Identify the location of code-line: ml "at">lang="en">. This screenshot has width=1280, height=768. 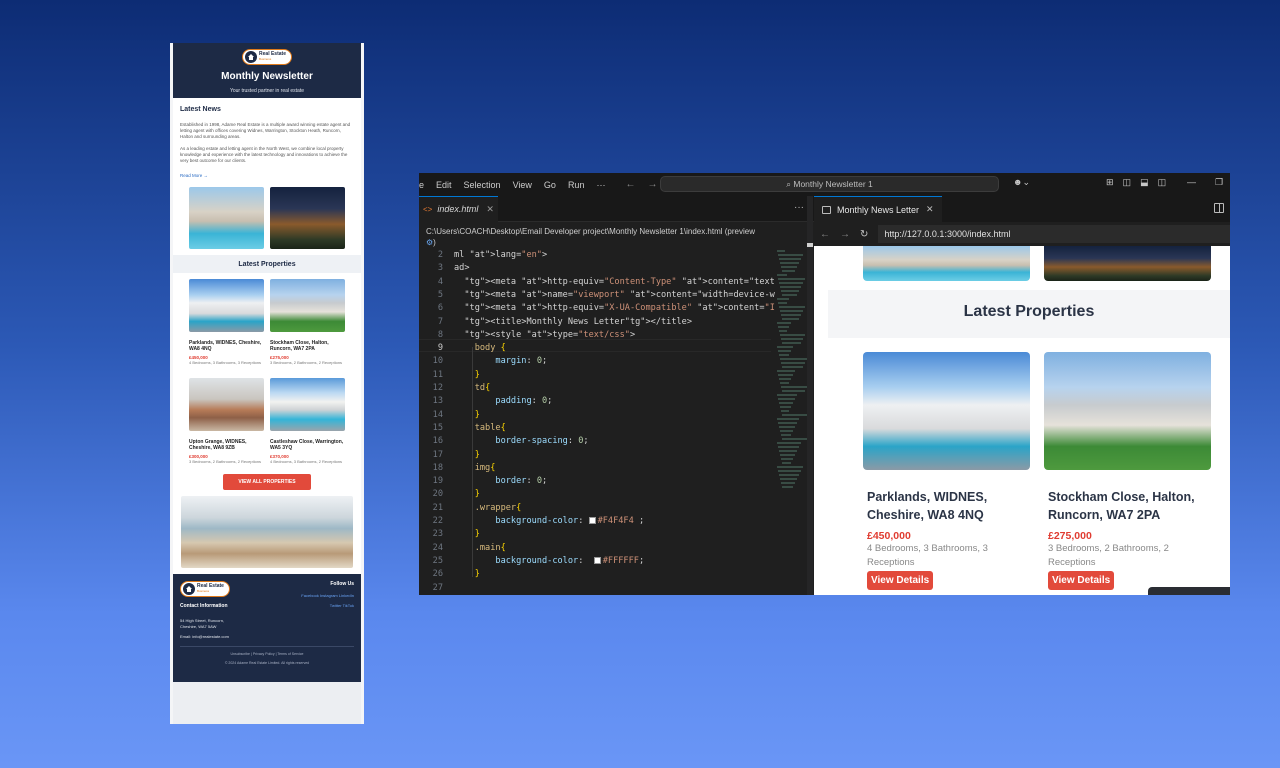
(500, 255).